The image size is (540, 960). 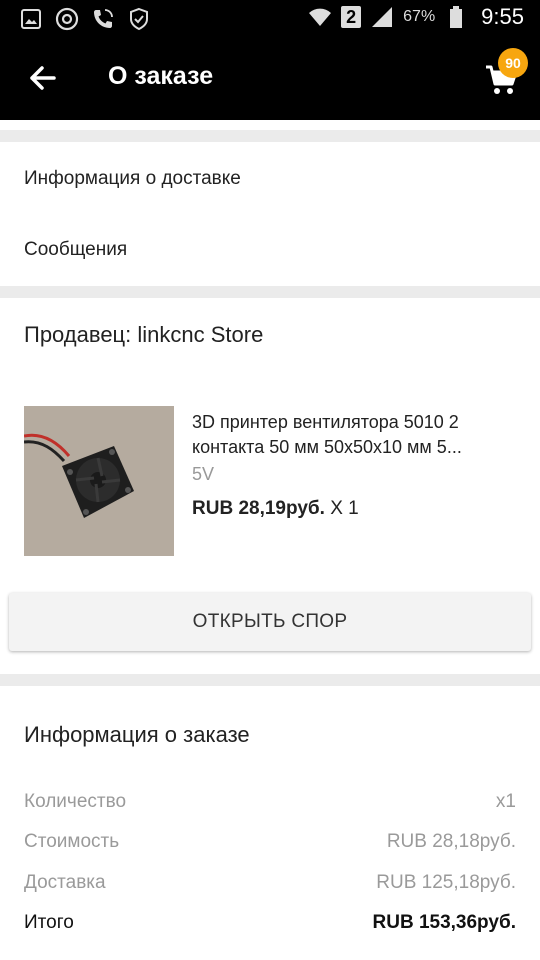 What do you see at coordinates (320, 17) in the screenshot?
I see `wifi-icon` at bounding box center [320, 17].